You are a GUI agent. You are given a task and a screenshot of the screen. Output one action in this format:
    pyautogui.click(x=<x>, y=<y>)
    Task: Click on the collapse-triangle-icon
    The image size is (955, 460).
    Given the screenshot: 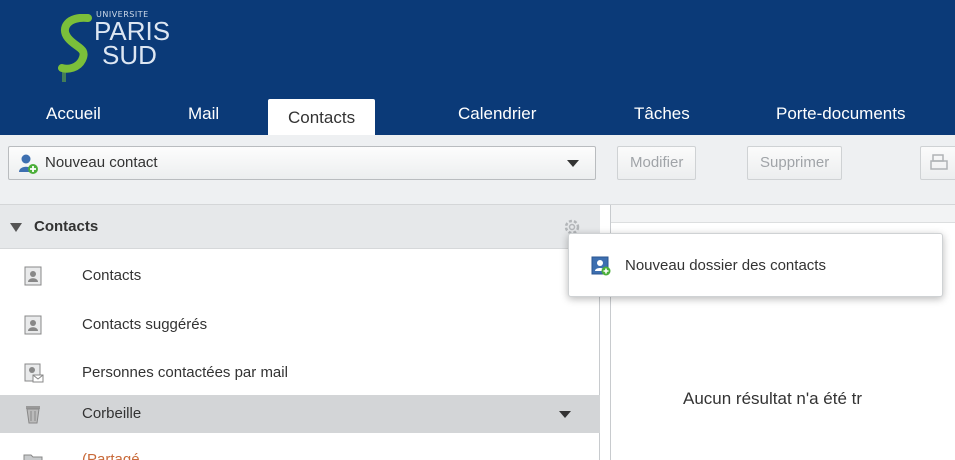 What is the action you would take?
    pyautogui.click(x=16, y=227)
    